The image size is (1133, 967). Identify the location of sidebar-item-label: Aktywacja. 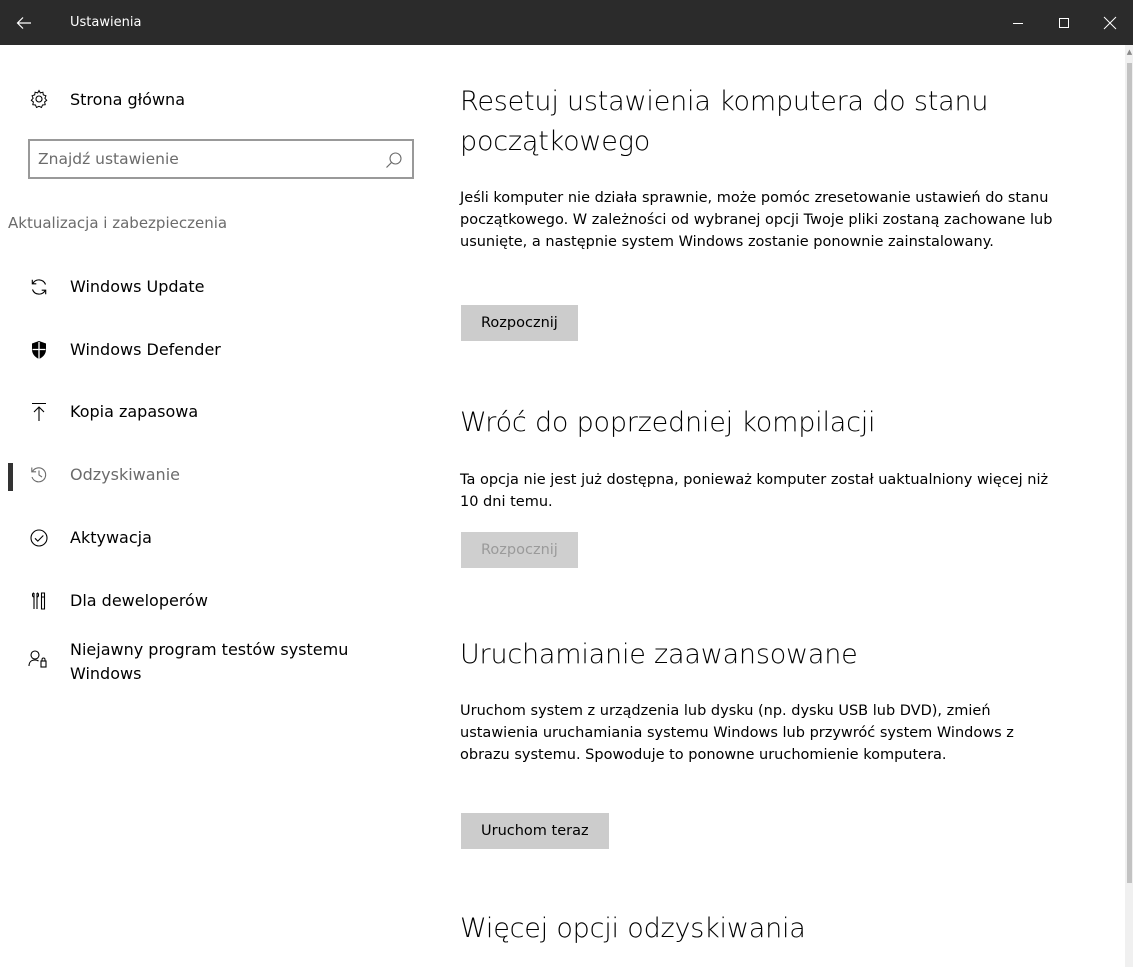
(111, 537).